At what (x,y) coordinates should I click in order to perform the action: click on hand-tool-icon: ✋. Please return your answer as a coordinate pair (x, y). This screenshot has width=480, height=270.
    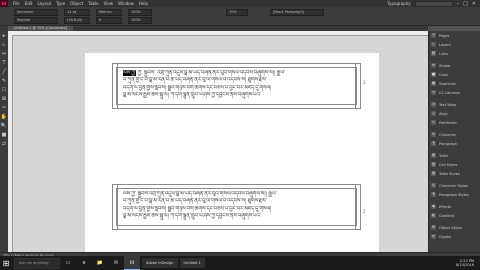
    Looking at the image, I should click on (4, 117).